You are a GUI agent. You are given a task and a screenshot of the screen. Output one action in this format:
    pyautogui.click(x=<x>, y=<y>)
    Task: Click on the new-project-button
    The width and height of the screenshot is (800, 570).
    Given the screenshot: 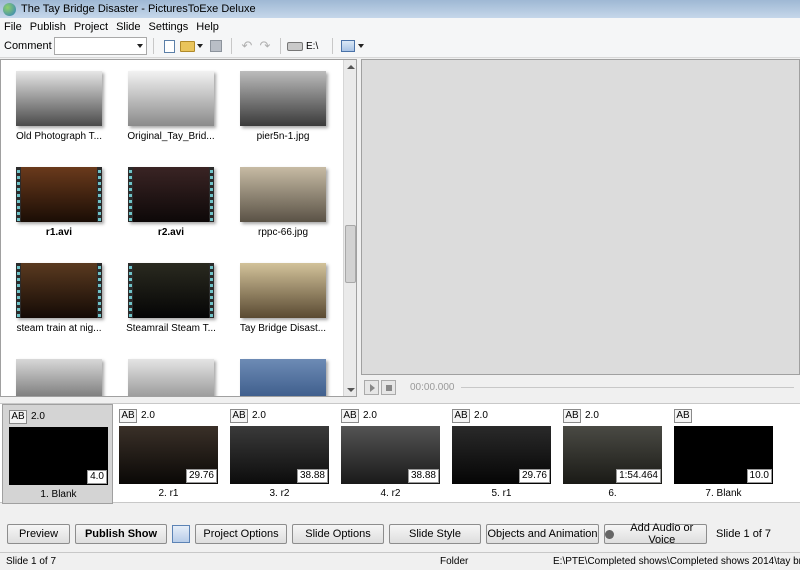 What is the action you would take?
    pyautogui.click(x=169, y=46)
    